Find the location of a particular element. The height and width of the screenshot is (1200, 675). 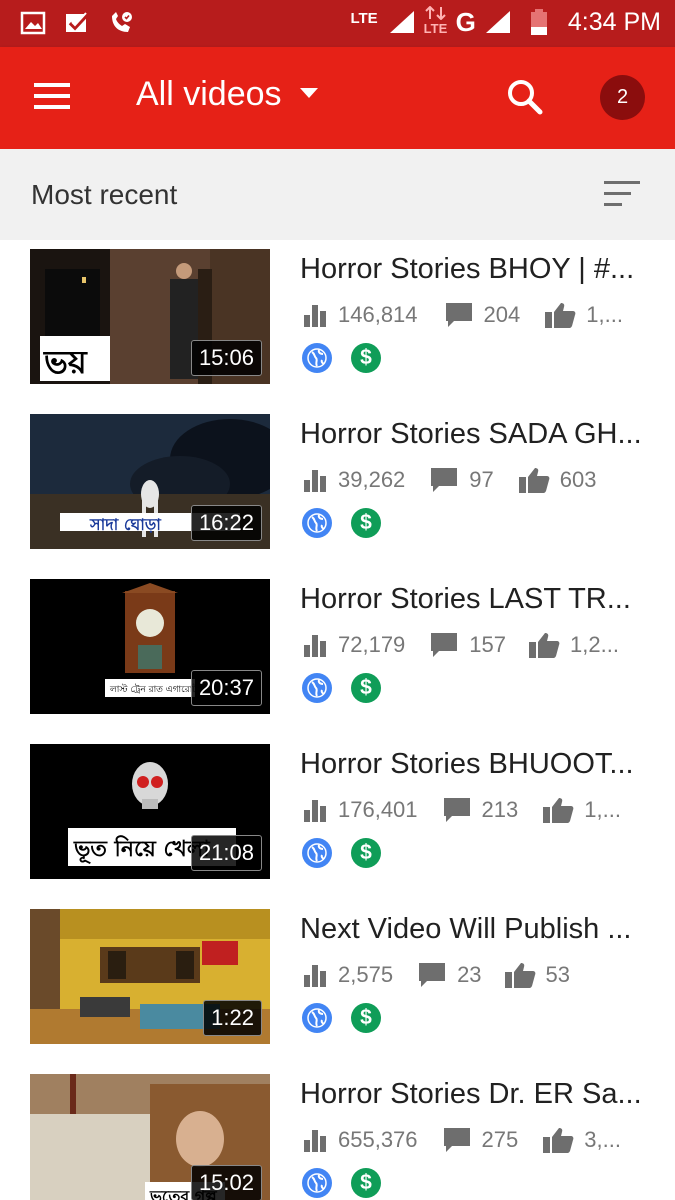

video-duration: 15:02 is located at coordinates (226, 1182).